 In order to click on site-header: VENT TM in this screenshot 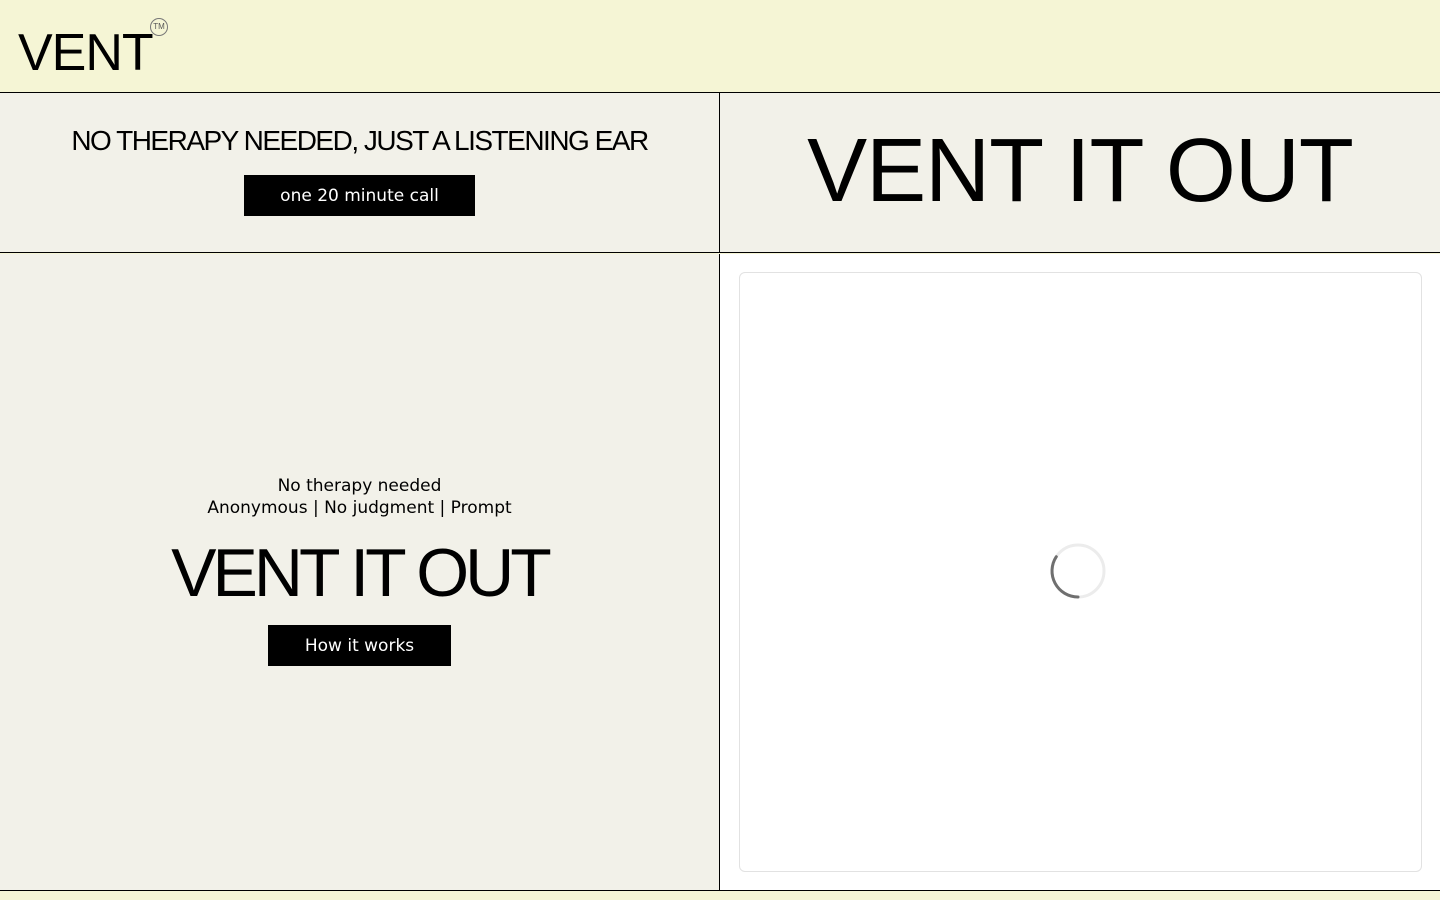, I will do `click(720, 46)`.